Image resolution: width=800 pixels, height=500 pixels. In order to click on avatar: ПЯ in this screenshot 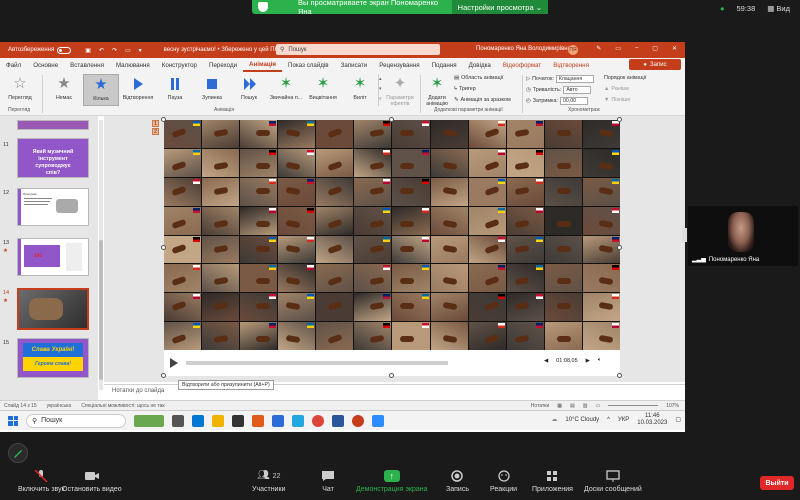, I will do `click(573, 50)`.